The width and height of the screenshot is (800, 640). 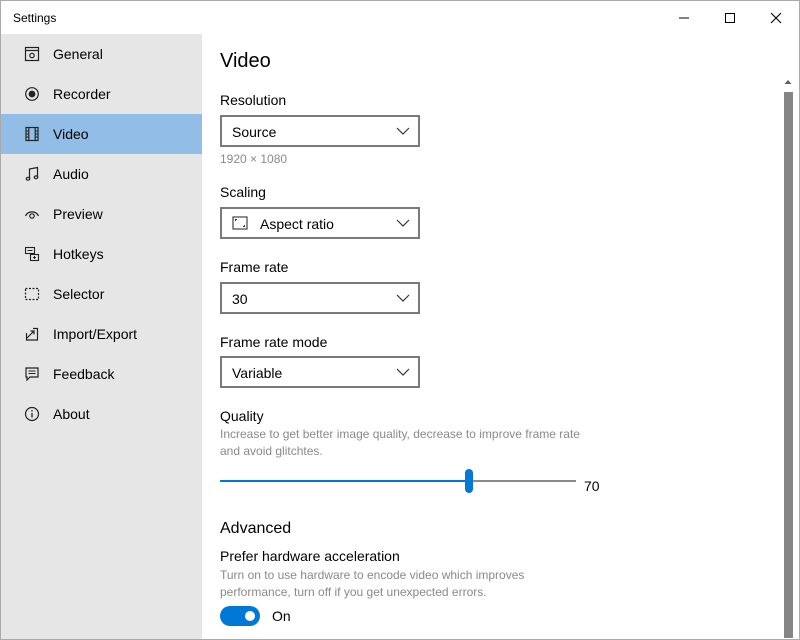 I want to click on sidebar-item-recorder: Recorder, so click(x=101, y=94).